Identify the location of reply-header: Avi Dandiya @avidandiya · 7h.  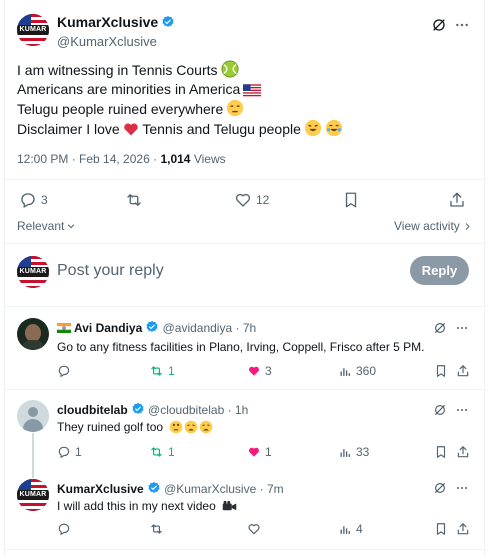
(156, 327).